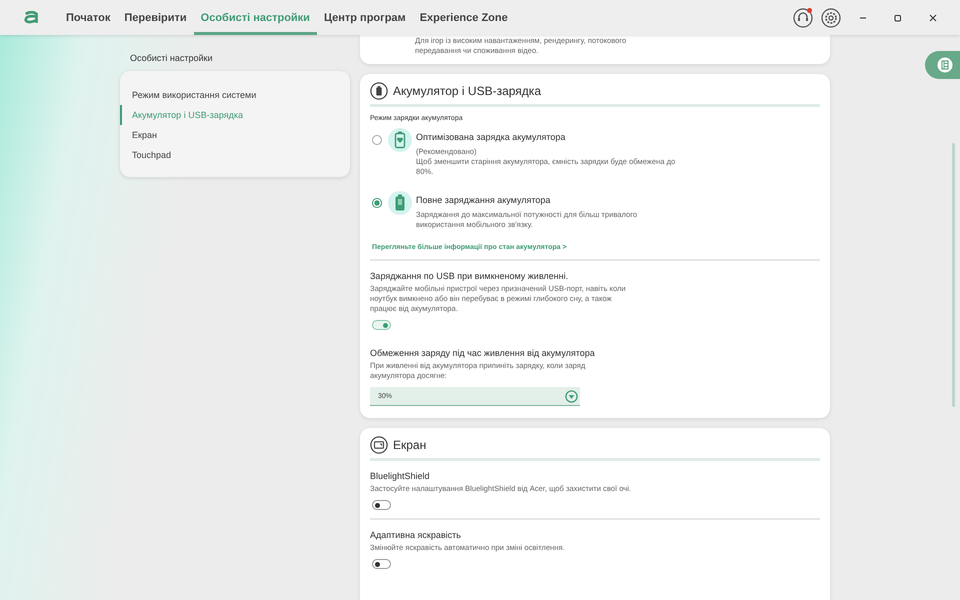 Image resolution: width=960 pixels, height=600 pixels. I want to click on logo-icon, so click(32, 17).